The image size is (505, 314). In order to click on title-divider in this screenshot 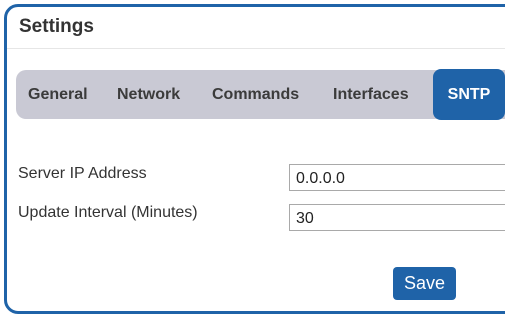, I will do `click(256, 48)`.